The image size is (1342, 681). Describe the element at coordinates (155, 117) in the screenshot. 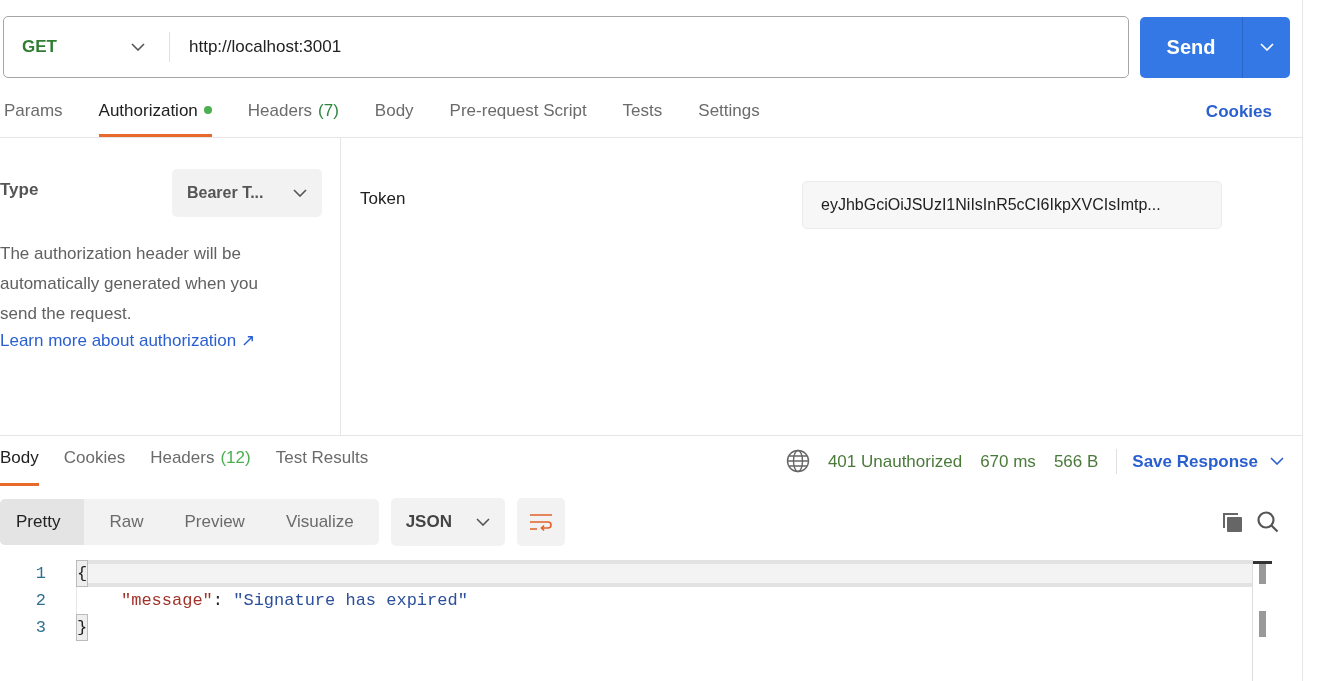

I see `request-tab: Authorization` at that location.